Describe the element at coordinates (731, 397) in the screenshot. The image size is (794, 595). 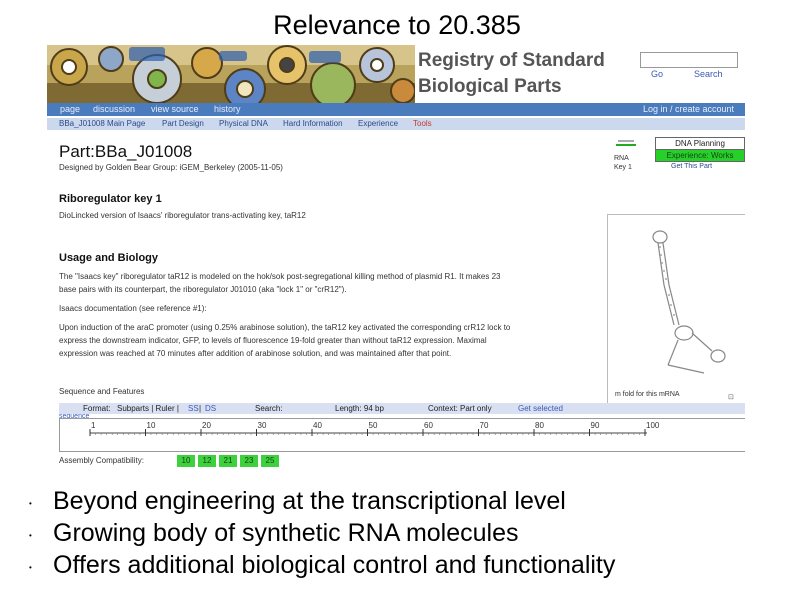
I see `expand-icon: ⊡` at that location.